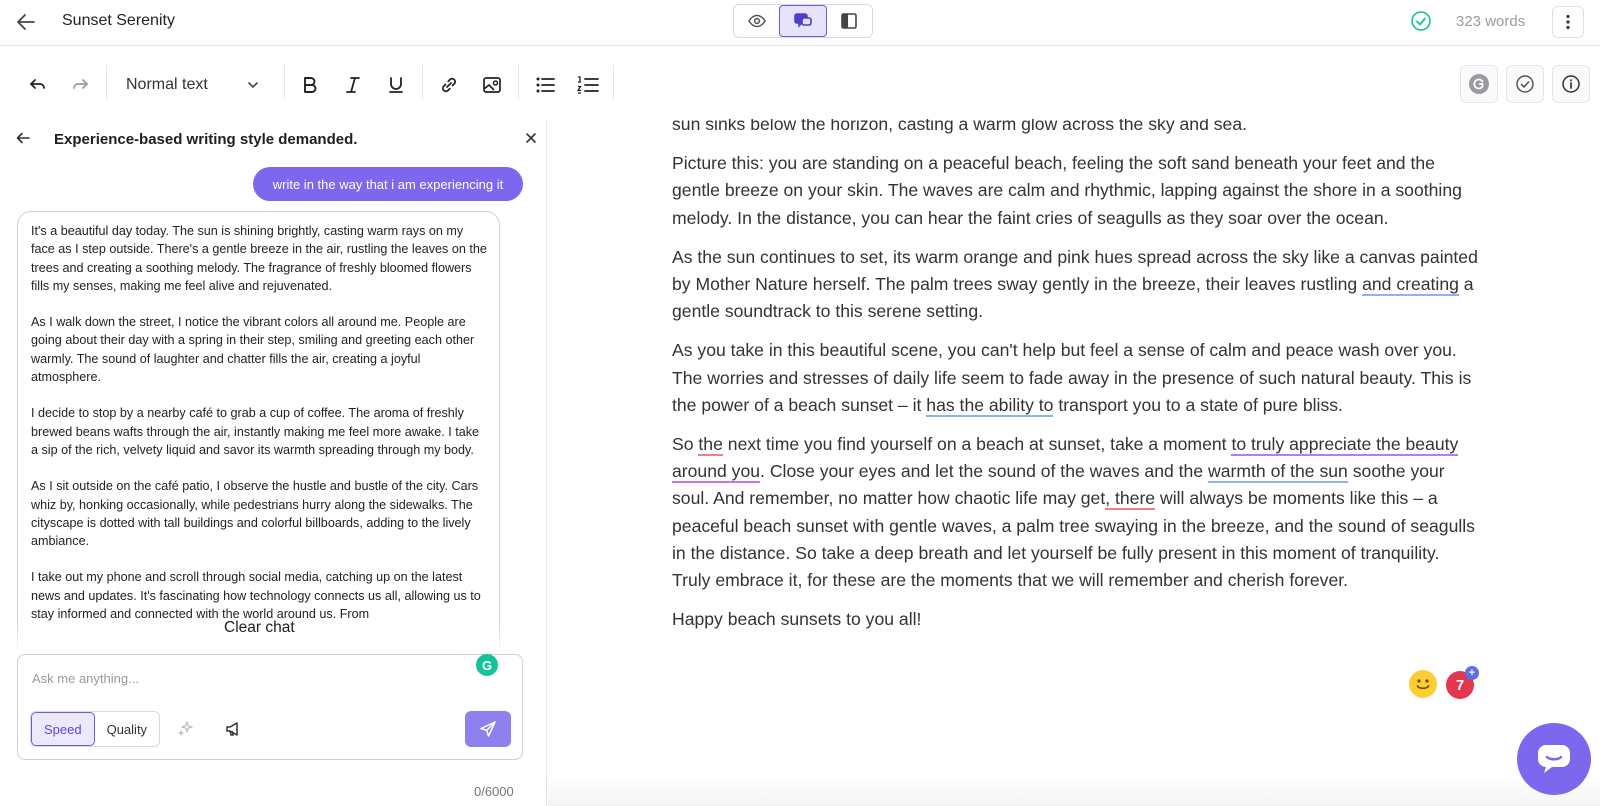 Image resolution: width=1600 pixels, height=806 pixels. What do you see at coordinates (242, 678) in the screenshot?
I see `ask-input` at bounding box center [242, 678].